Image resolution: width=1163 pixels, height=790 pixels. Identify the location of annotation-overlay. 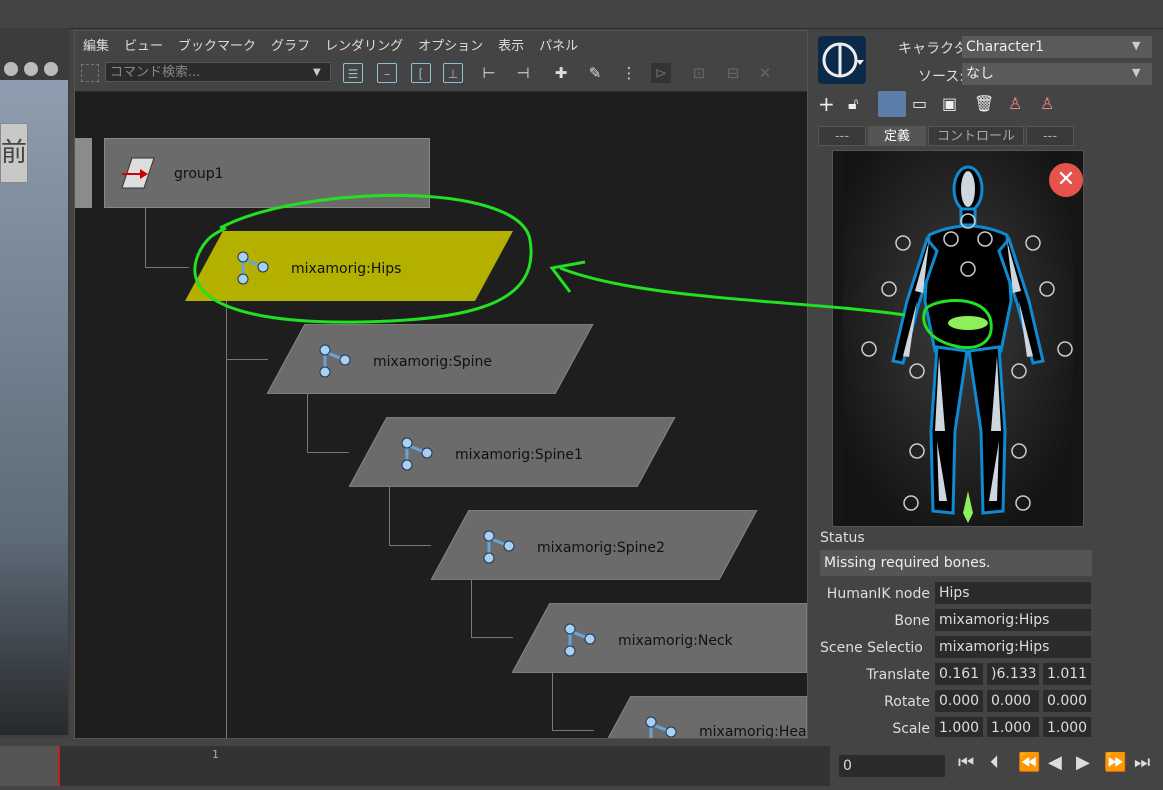
(593, 271).